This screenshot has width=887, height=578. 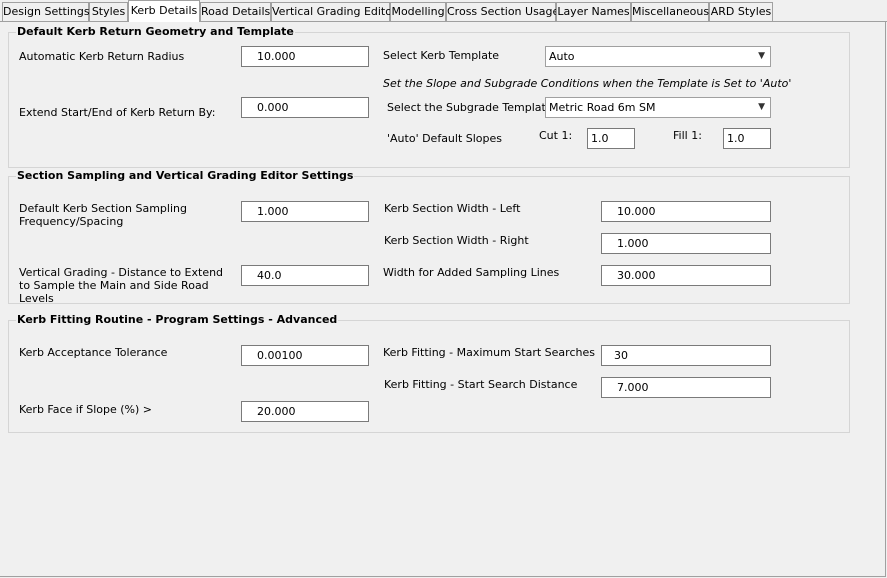 I want to click on kerb-face-slope-input: 20.000, so click(x=305, y=411).